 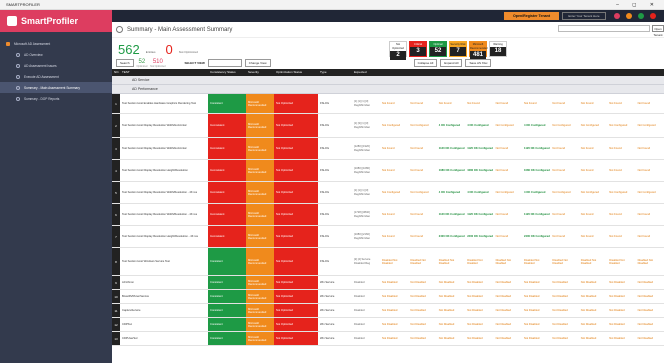 What do you see at coordinates (116, 338) in the screenshot?
I see `row-number: 13` at bounding box center [116, 338].